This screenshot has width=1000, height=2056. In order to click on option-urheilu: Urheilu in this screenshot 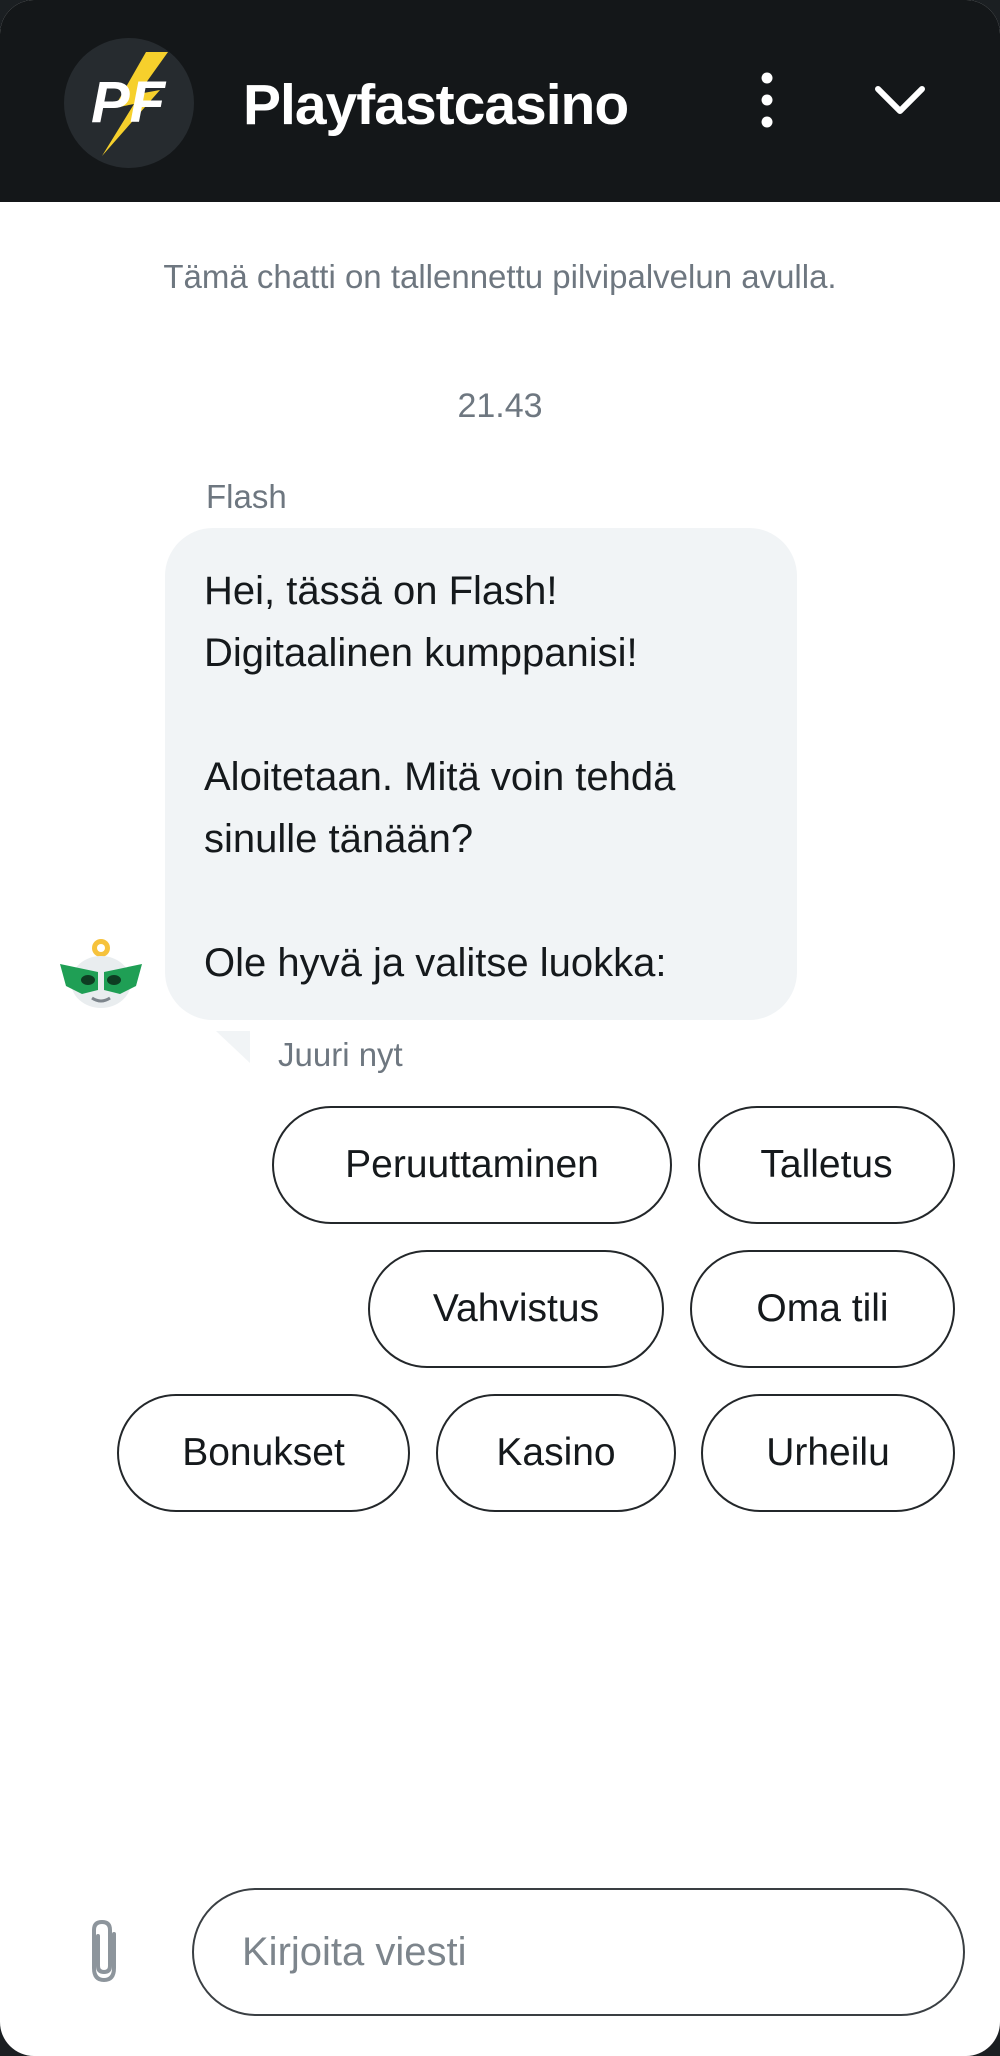, I will do `click(828, 1453)`.